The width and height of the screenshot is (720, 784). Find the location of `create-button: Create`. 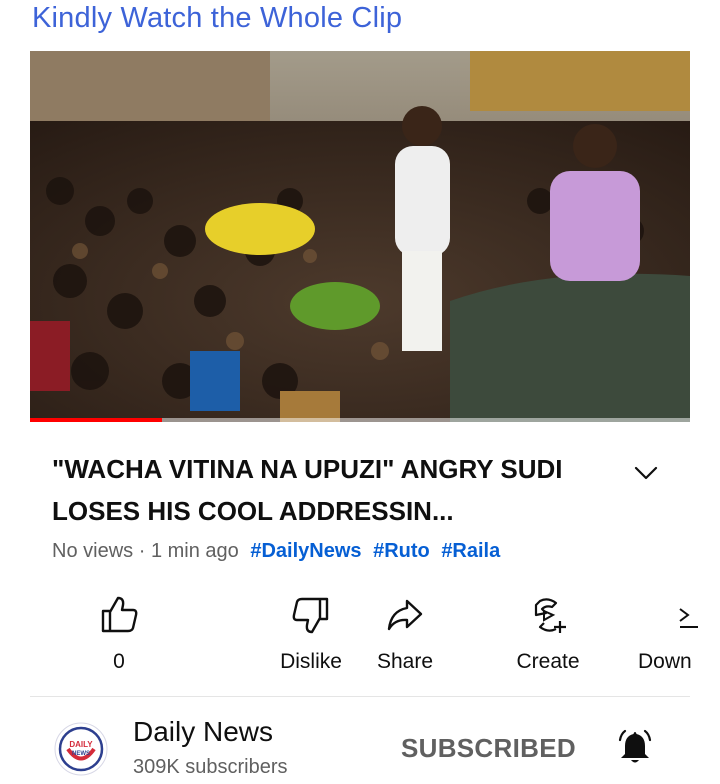

create-button: Create is located at coordinates (548, 633).